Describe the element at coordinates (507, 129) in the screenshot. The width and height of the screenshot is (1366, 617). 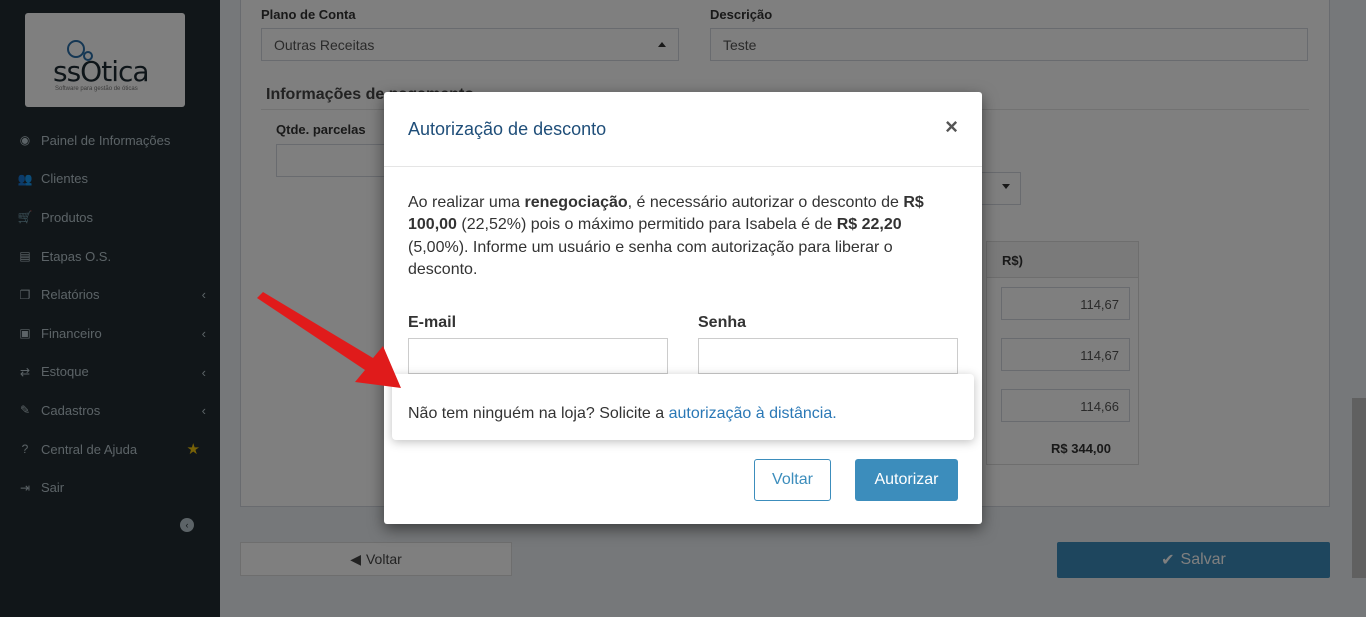
I see `modal-title: Autorização de desconto` at that location.